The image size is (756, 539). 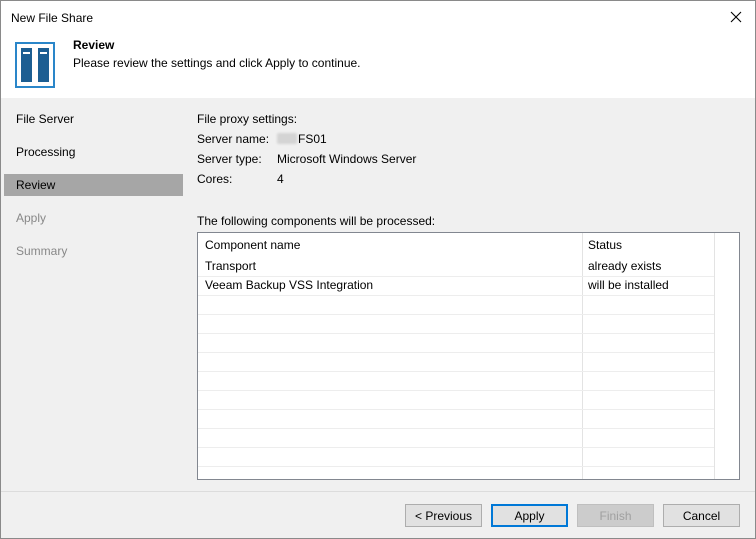 What do you see at coordinates (92, 152) in the screenshot?
I see `nav-step-processing: Processing` at bounding box center [92, 152].